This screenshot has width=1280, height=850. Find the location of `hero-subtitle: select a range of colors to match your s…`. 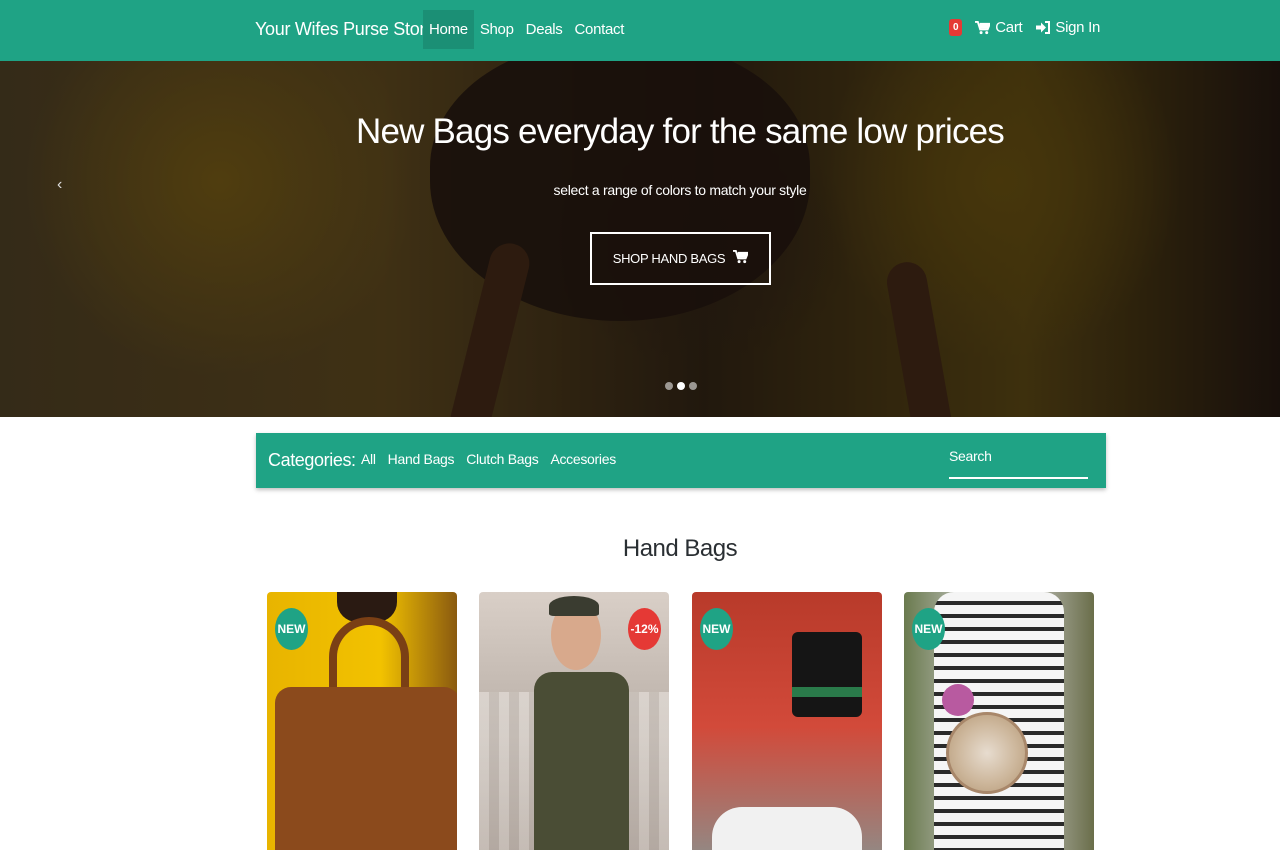

hero-subtitle: select a range of colors to match your s… is located at coordinates (680, 190).